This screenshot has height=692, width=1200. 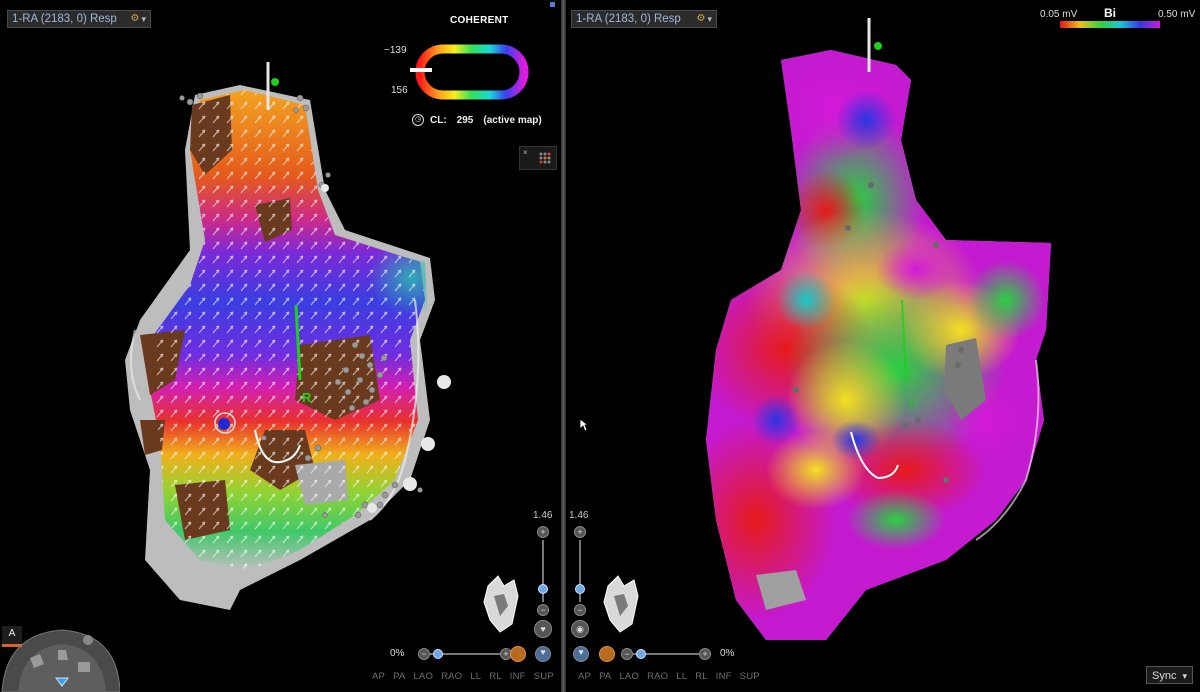 I want to click on mini-toolbar: ×, so click(x=538, y=158).